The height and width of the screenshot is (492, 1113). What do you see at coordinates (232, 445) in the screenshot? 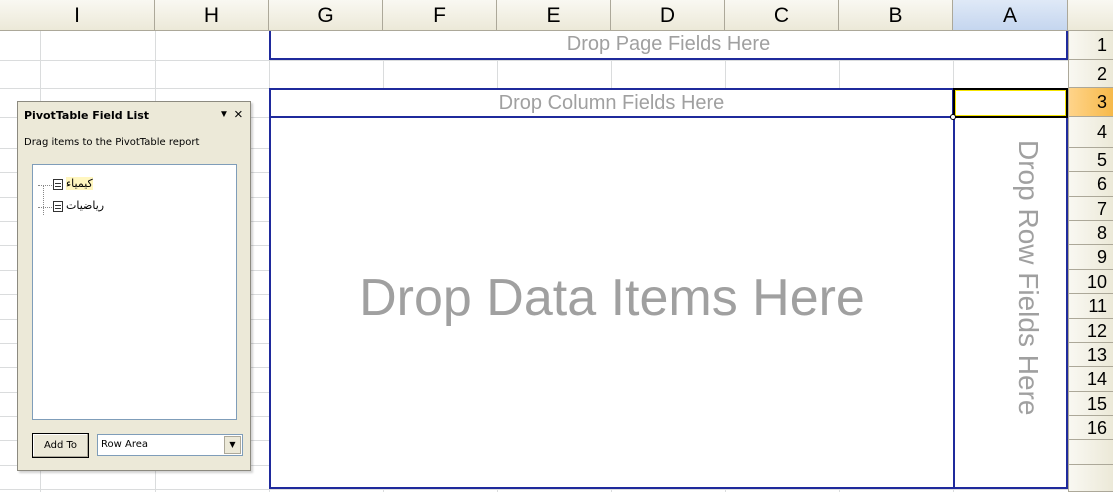
I see `chevron-down-icon: ▼` at bounding box center [232, 445].